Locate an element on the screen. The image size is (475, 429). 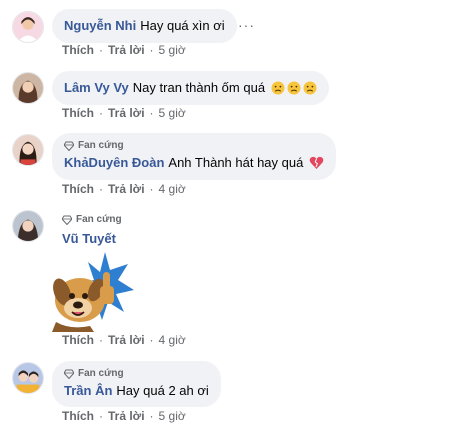
comment-author: Lâm Vy Vy is located at coordinates (96, 87).